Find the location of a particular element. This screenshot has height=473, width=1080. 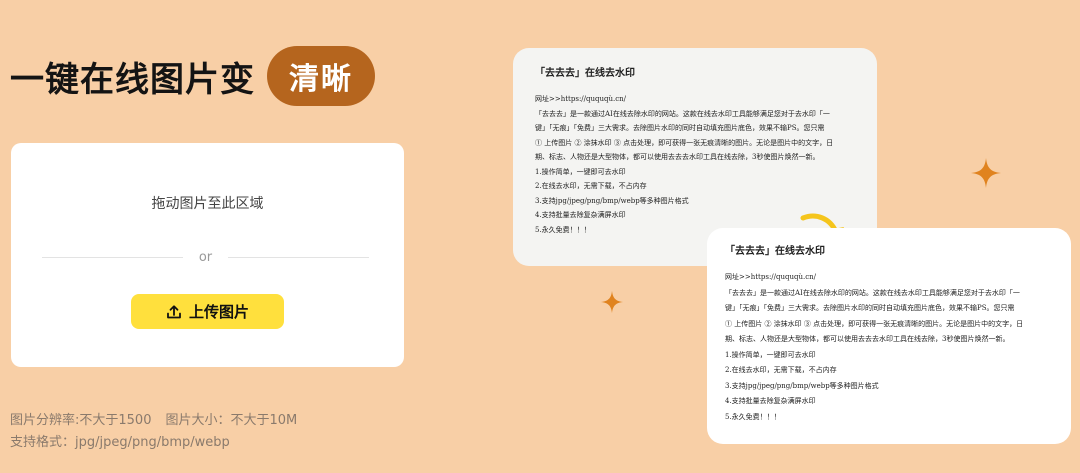

upload-requirements: 图片分辨率:不大于1500 图片大小：不大于10M is located at coordinates (153, 418).